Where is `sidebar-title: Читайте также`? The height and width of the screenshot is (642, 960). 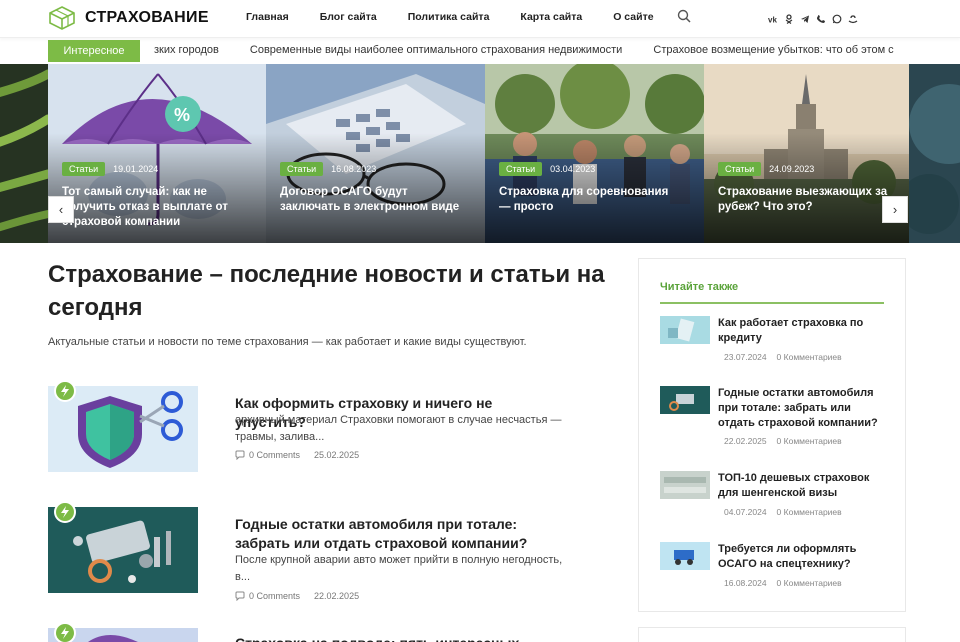 sidebar-title: Читайте также is located at coordinates (699, 287).